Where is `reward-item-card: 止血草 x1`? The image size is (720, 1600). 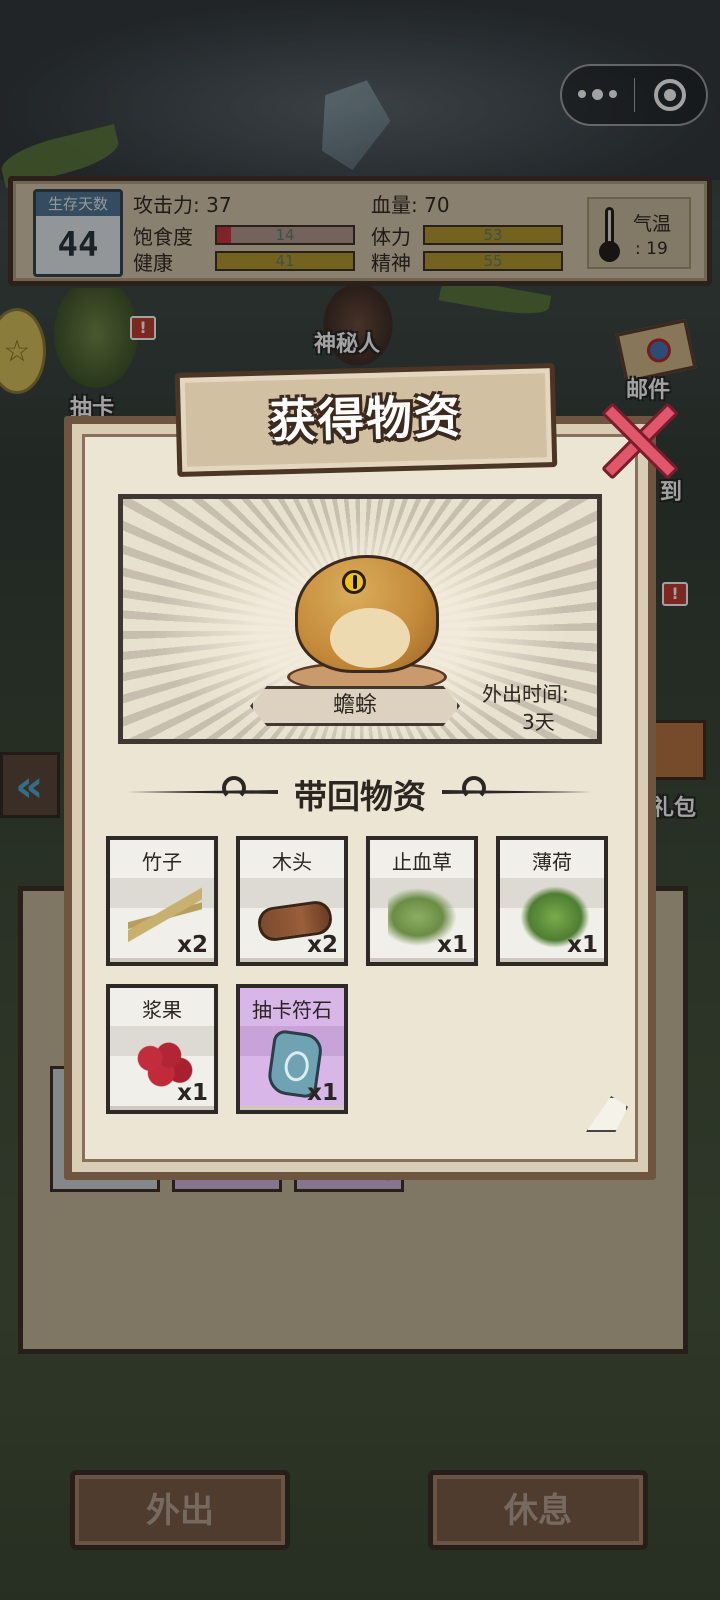
reward-item-card: 止血草 x1 is located at coordinates (422, 901).